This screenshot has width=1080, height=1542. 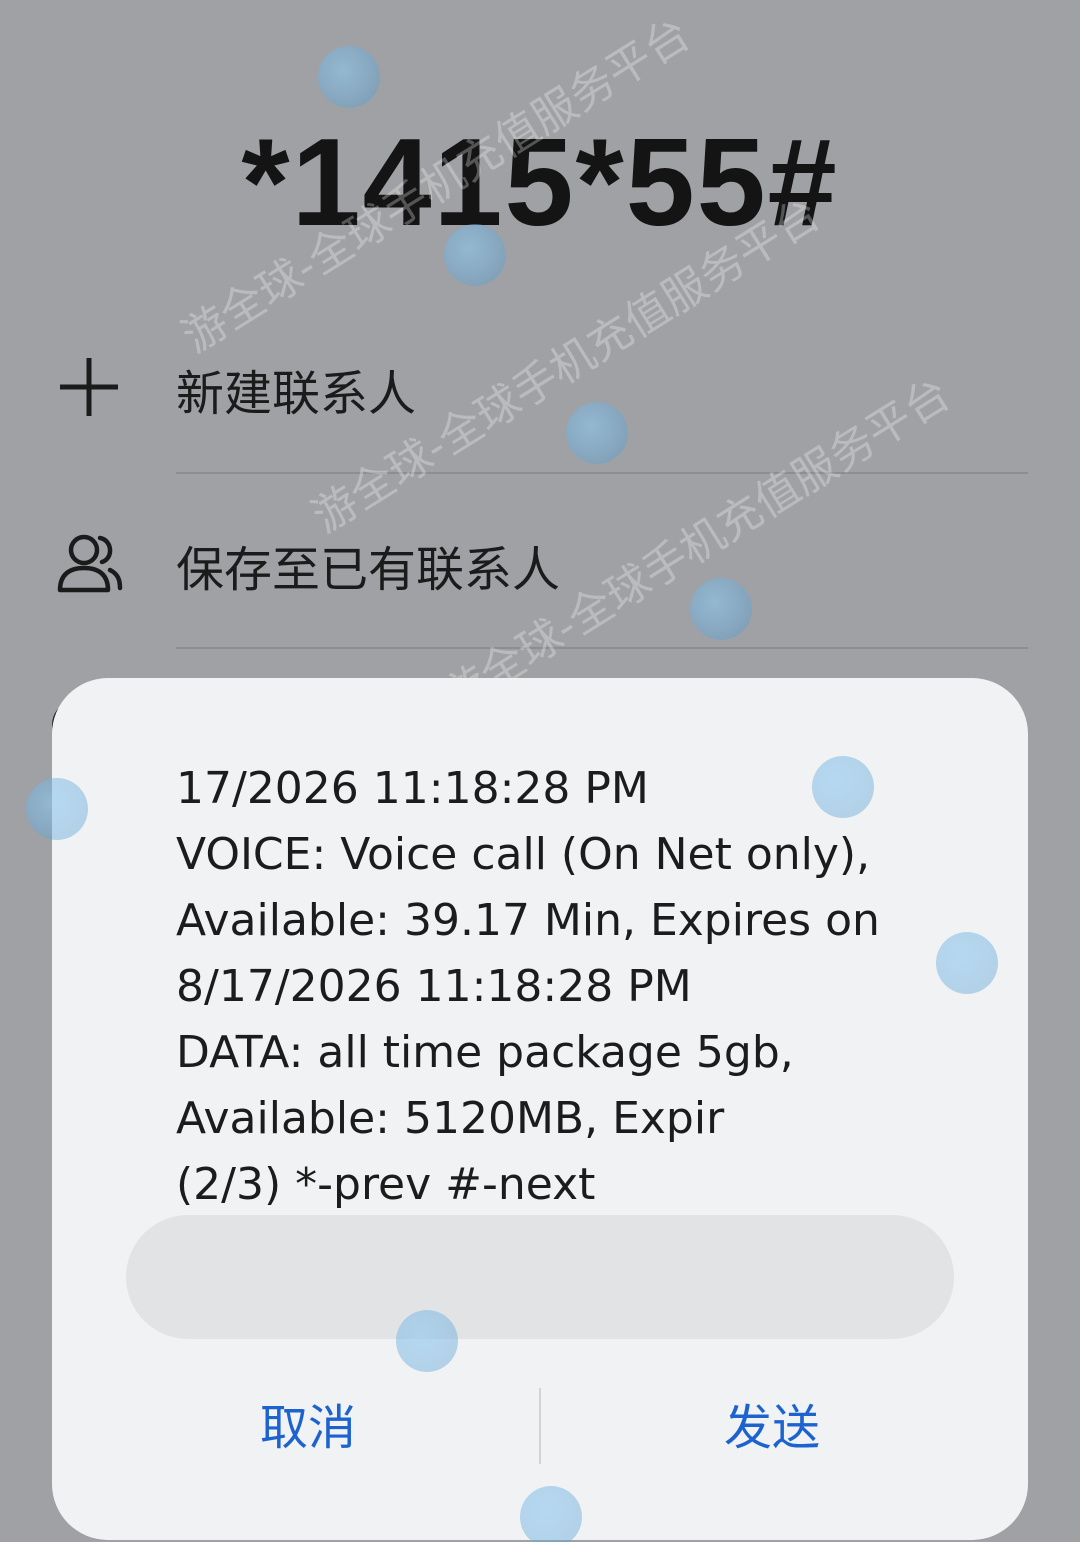 I want to click on contacts-icon, so click(x=90, y=563).